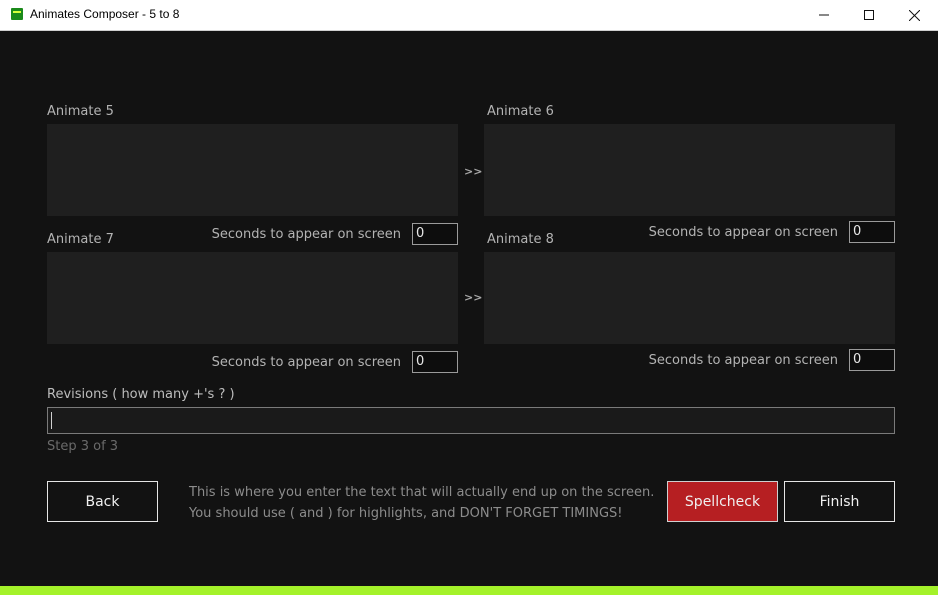  Describe the element at coordinates (306, 234) in the screenshot. I see `animate-5-seconds-label: Seconds to appear on screen` at that location.